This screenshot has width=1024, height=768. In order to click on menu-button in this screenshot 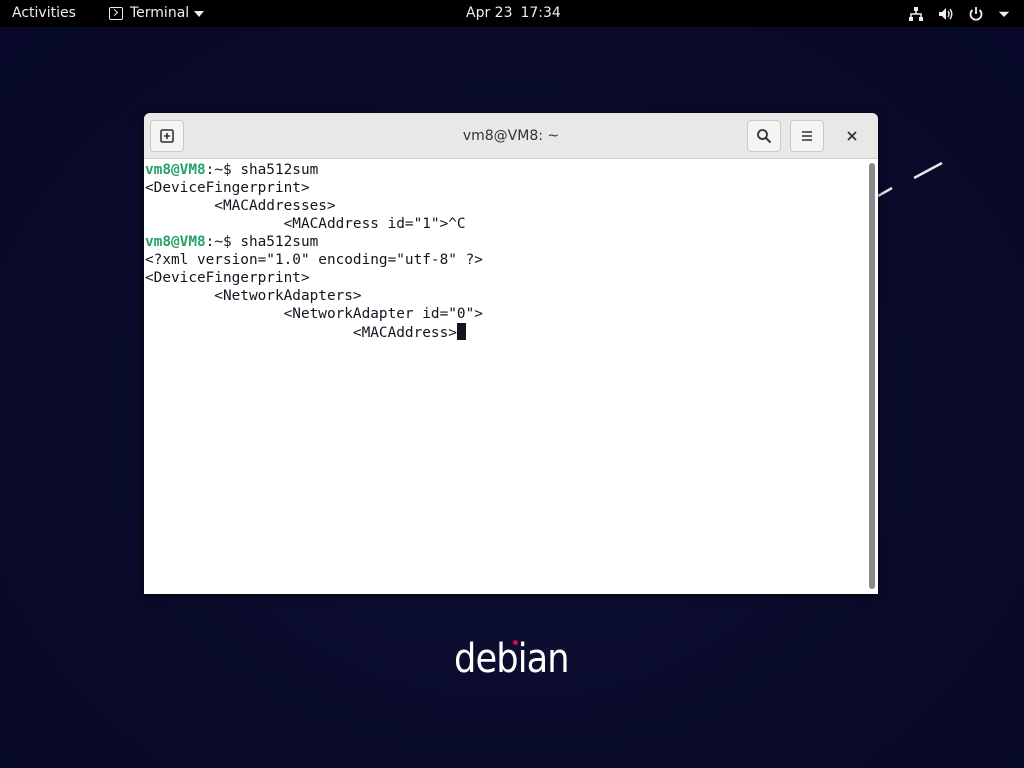, I will do `click(807, 136)`.